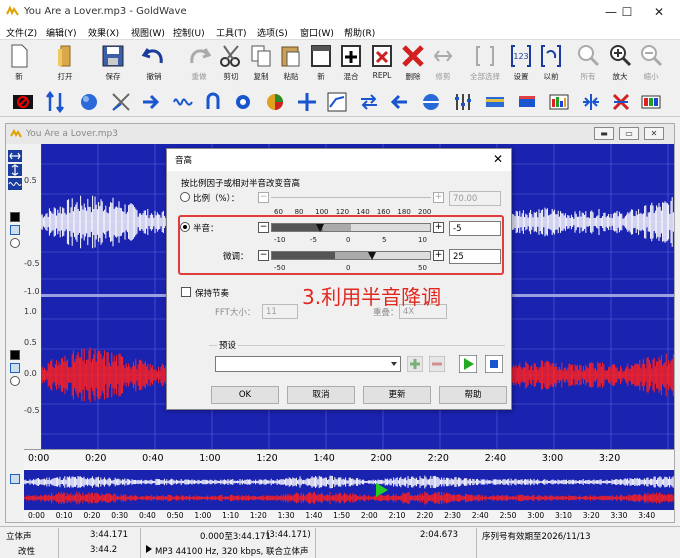  I want to click on zoom-vertical-icon, so click(15, 170).